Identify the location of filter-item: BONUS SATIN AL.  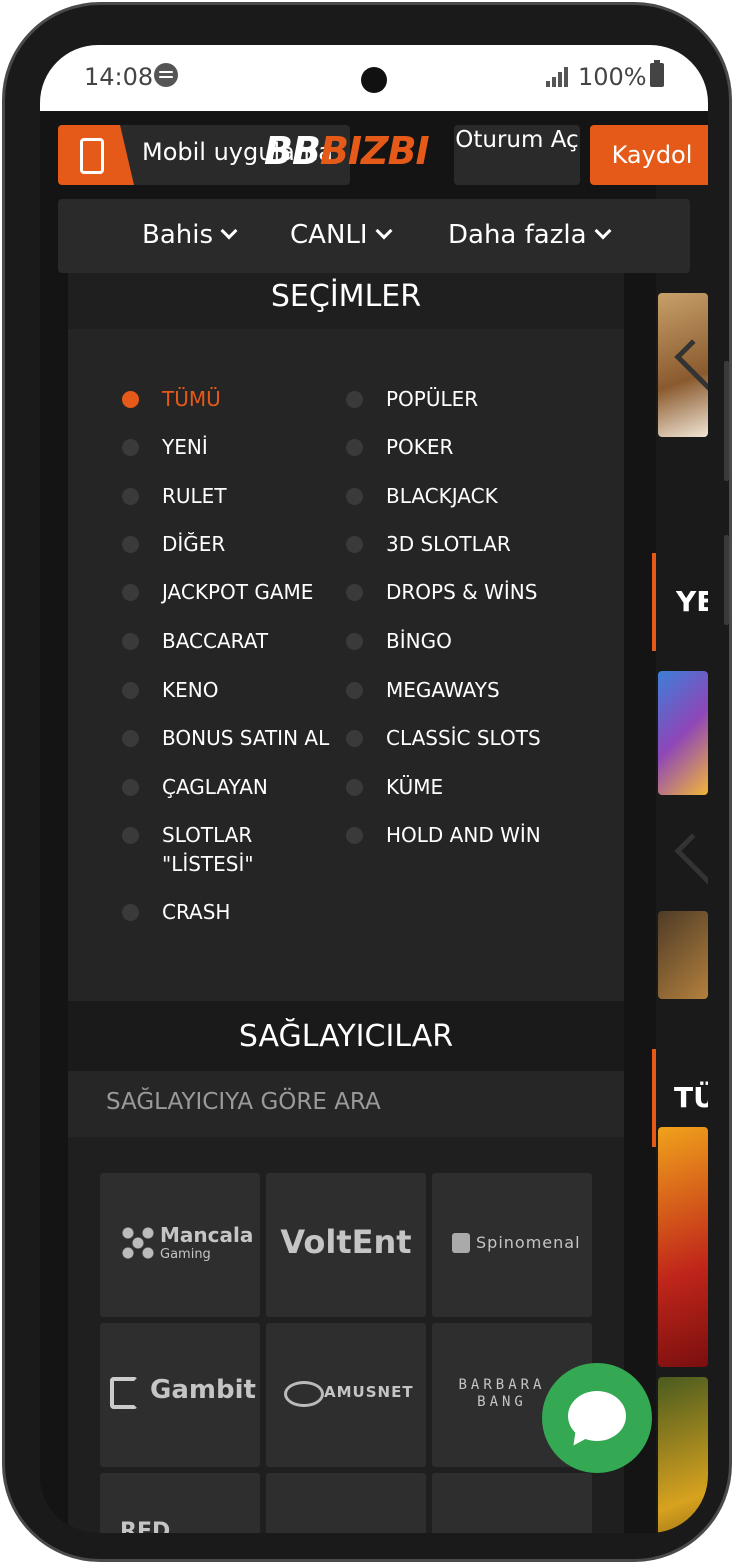
(226, 738).